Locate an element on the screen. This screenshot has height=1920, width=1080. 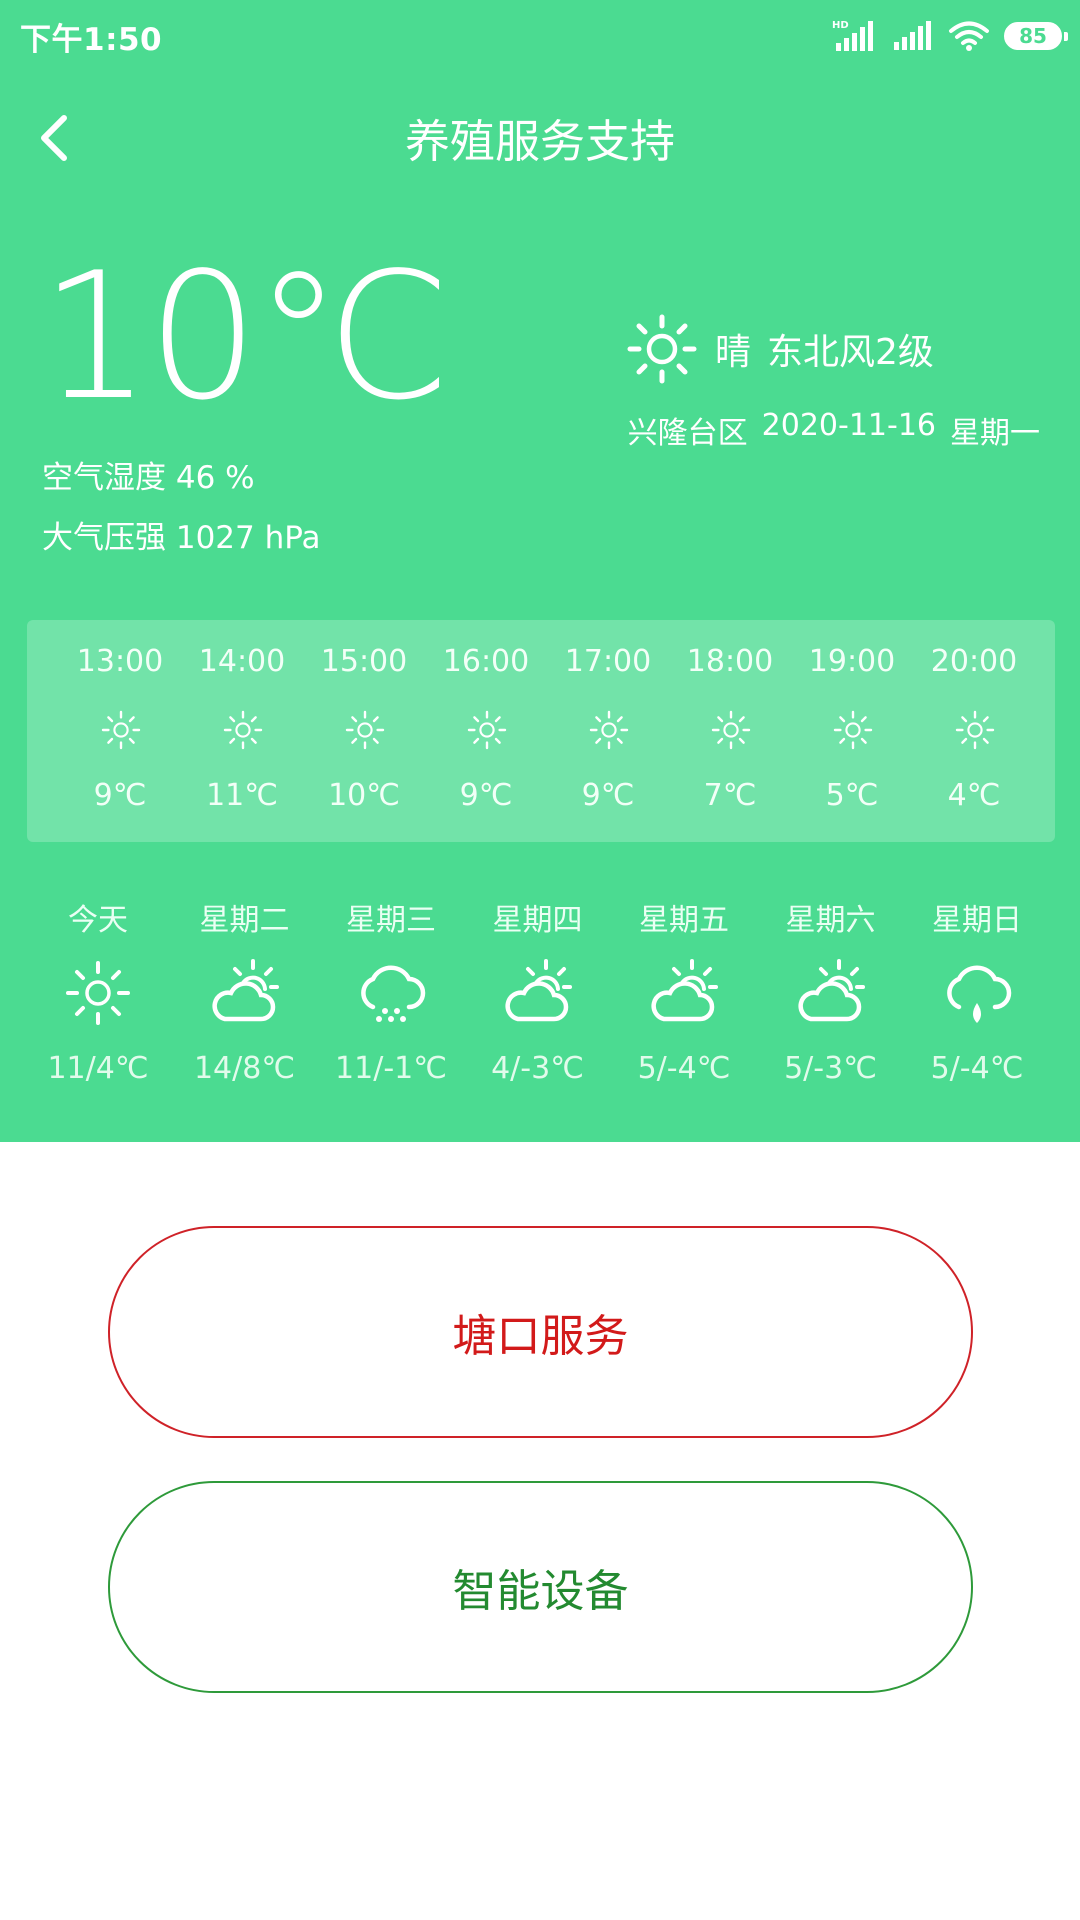
daily-item: 星期五 5/-4℃ is located at coordinates (684, 990).